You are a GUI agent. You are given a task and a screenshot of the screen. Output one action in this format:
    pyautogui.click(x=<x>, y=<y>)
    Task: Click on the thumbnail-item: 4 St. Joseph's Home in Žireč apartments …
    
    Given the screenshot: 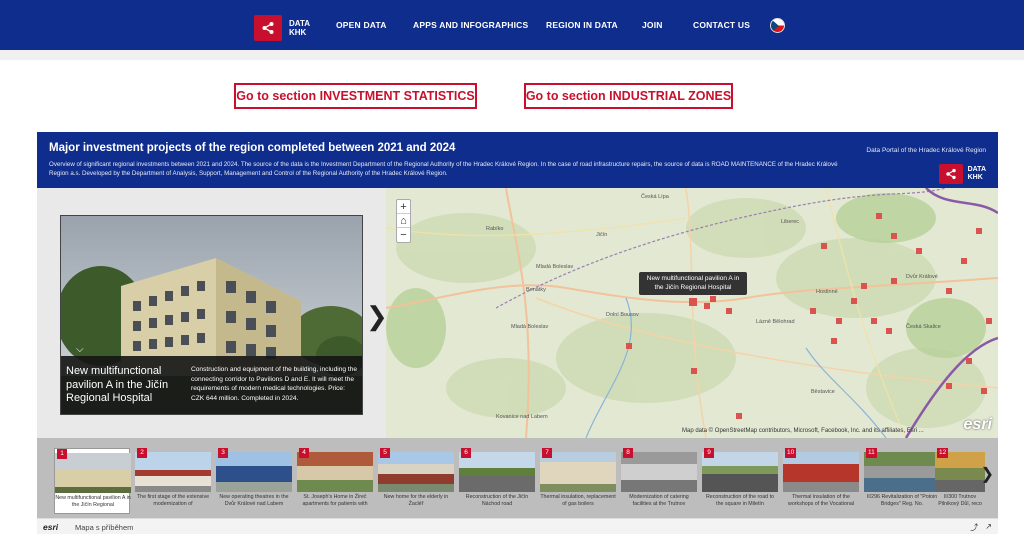 What is the action you would take?
    pyautogui.click(x=335, y=481)
    